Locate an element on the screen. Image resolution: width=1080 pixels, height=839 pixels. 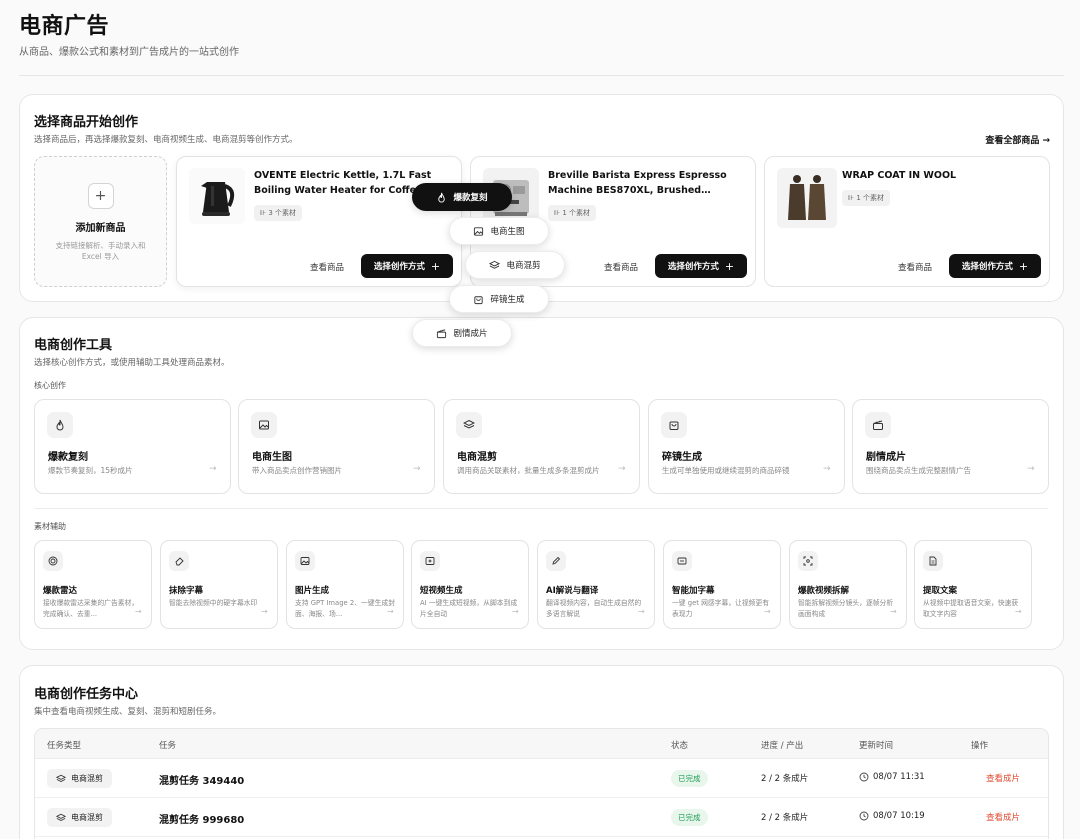
choose-creation-label: 选择创作方式 is located at coordinates (693, 267).